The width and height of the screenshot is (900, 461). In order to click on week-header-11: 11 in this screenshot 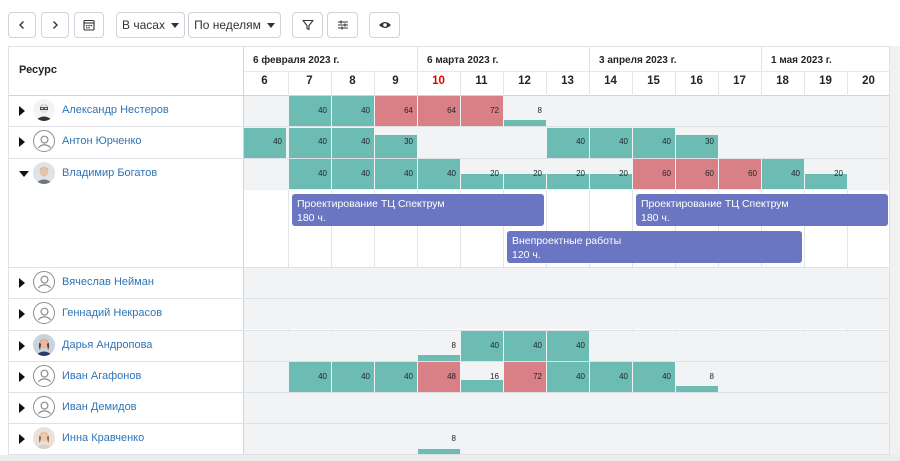, I will do `click(481, 81)`.